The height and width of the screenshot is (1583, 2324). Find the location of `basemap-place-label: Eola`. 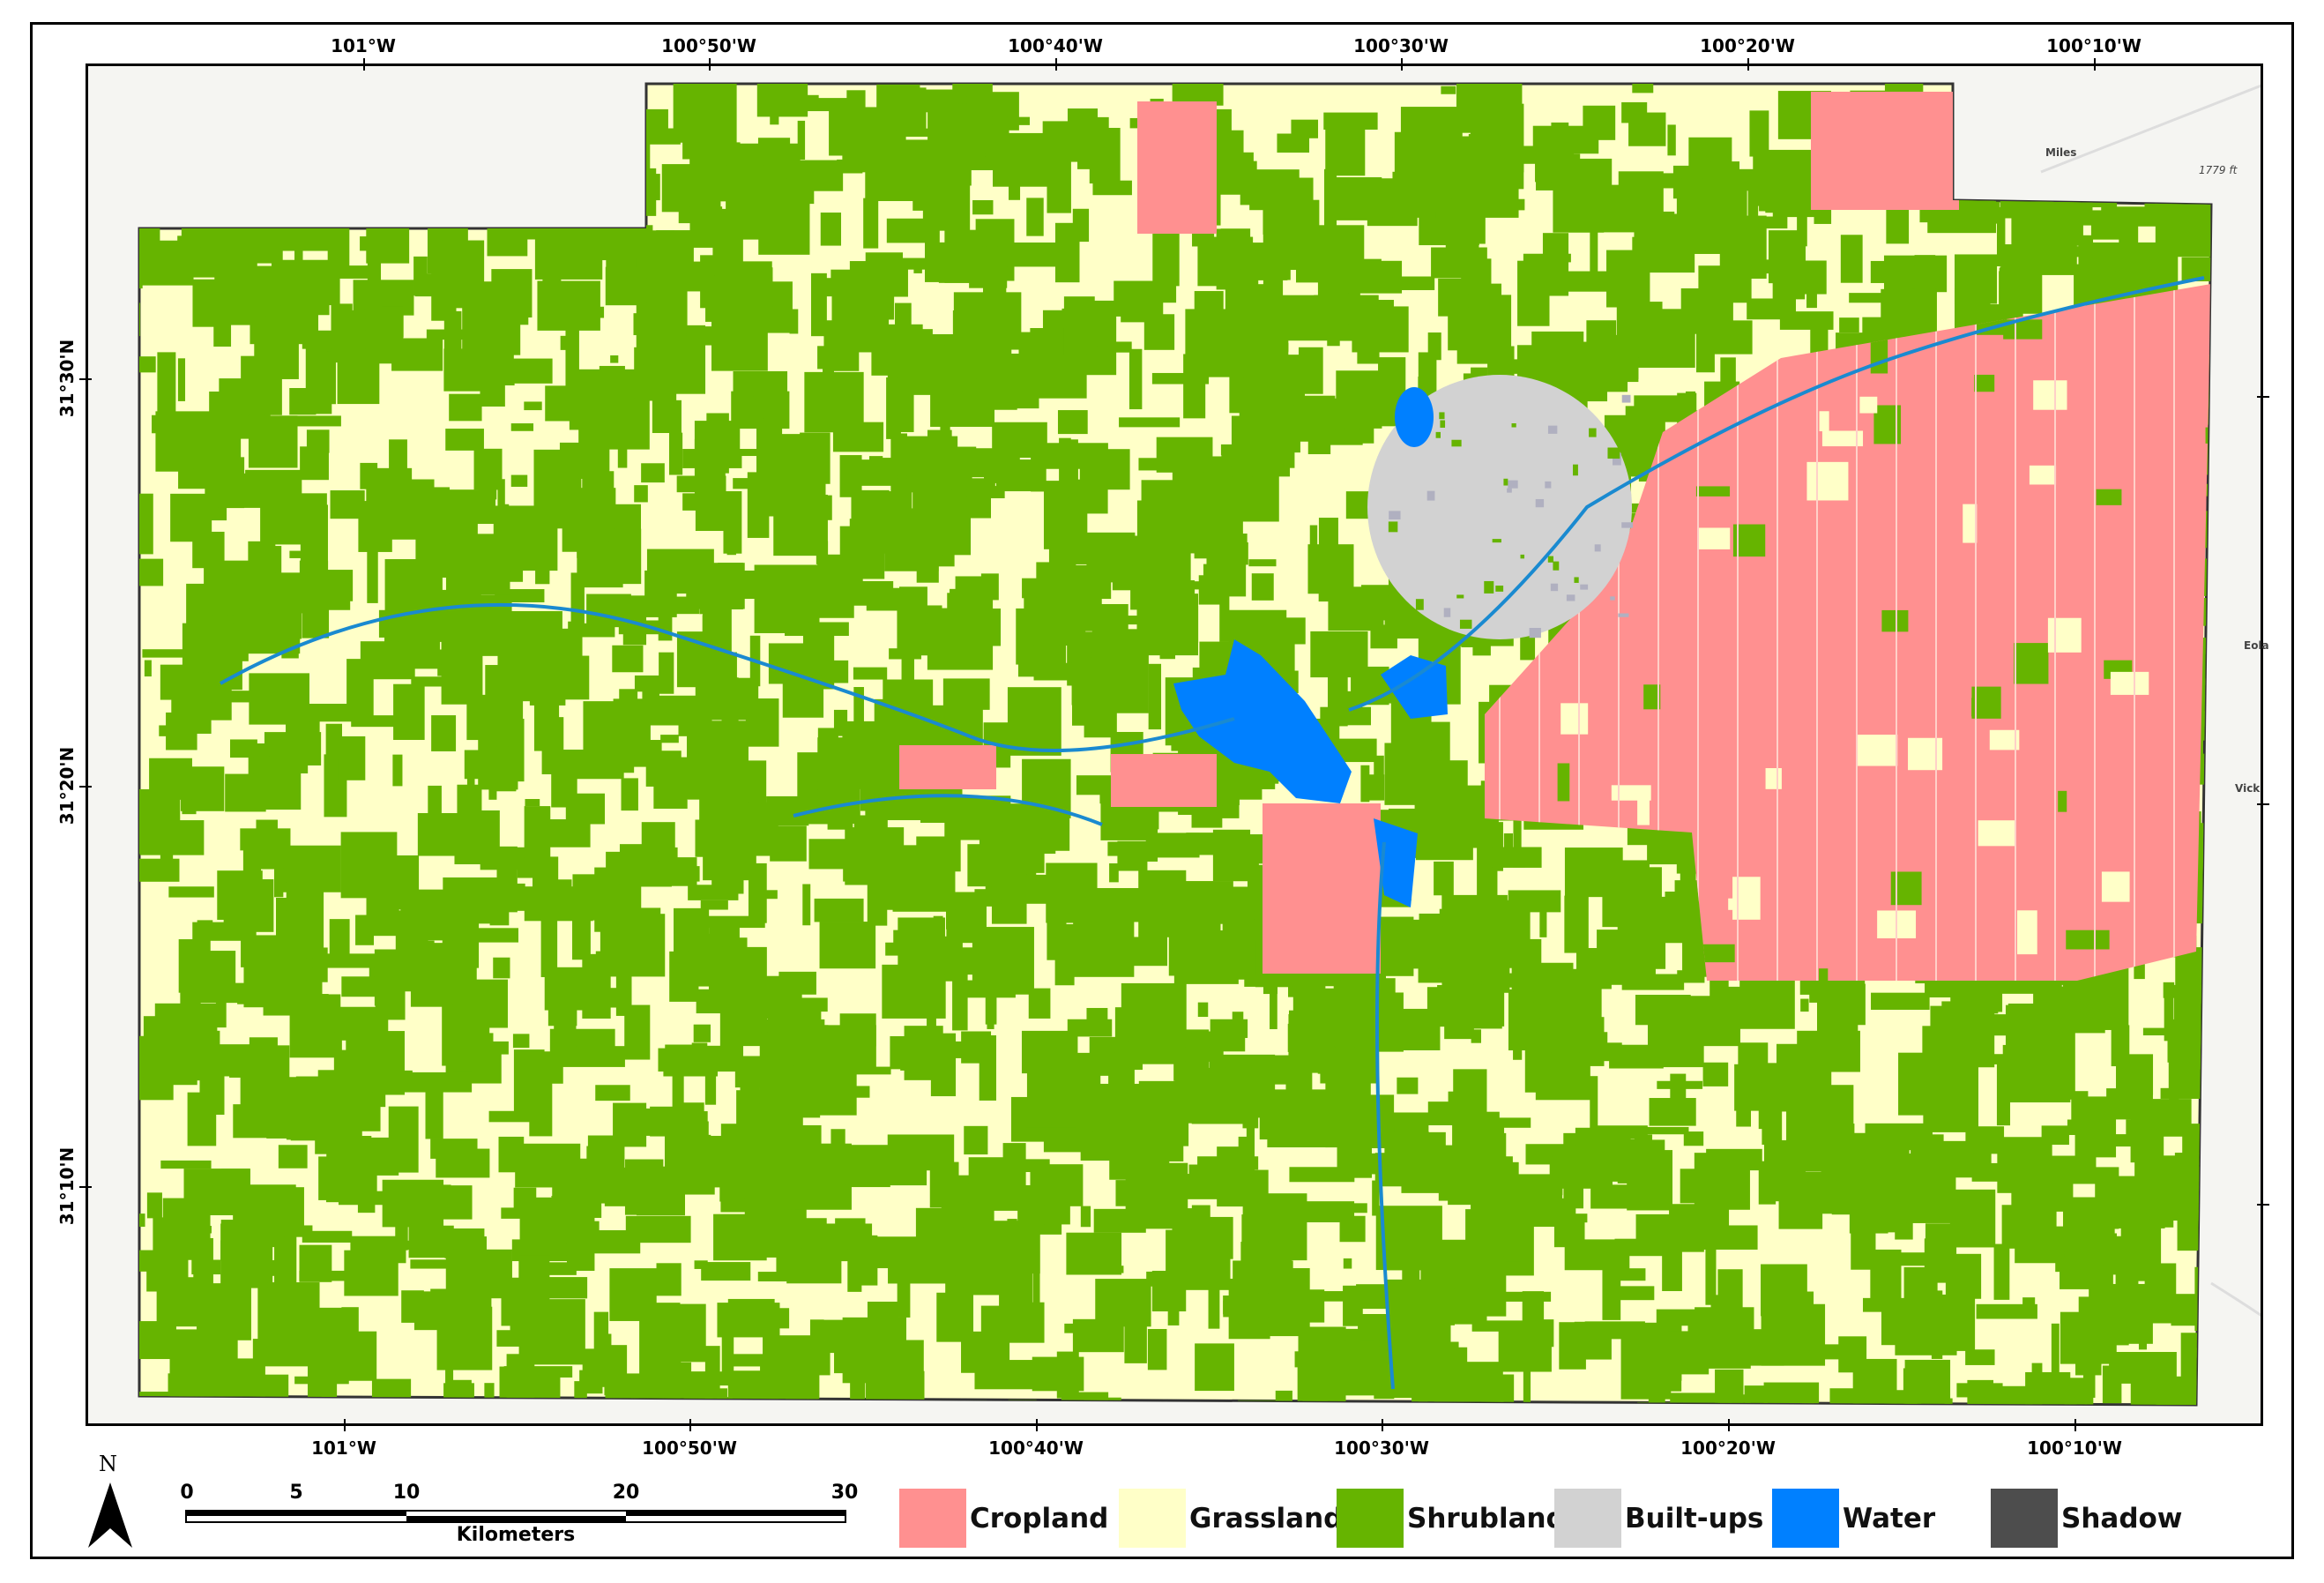

basemap-place-label: Eola is located at coordinates (2256, 645).